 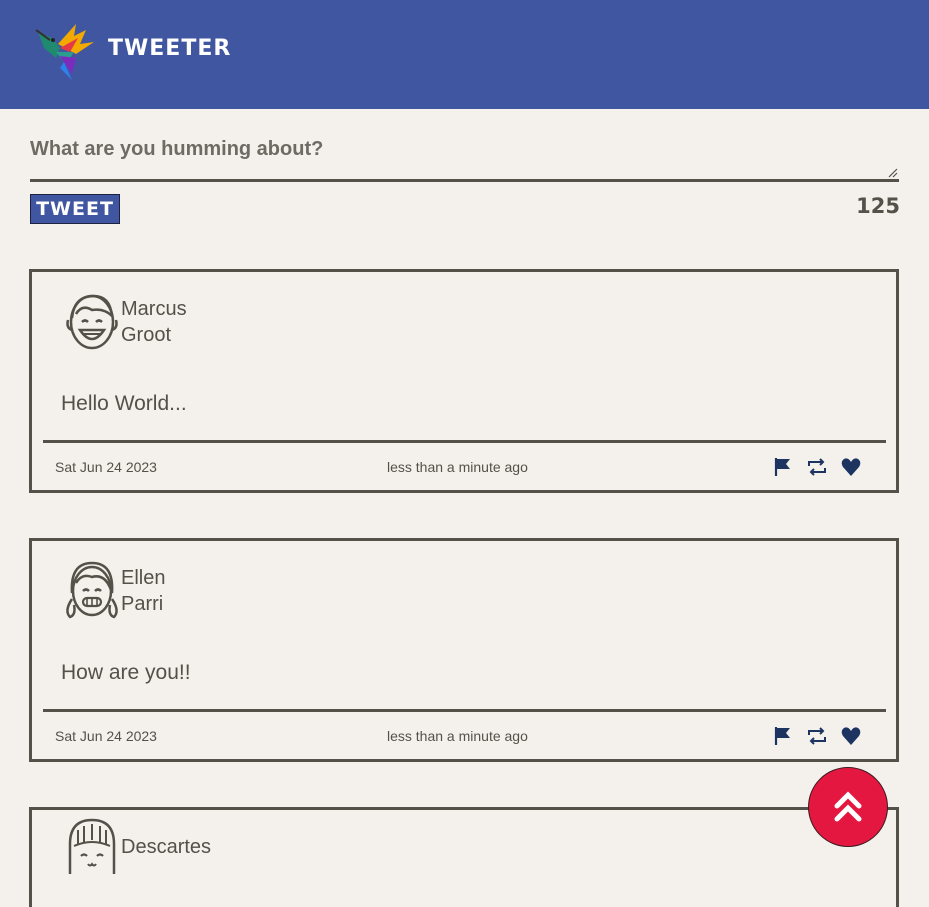 I want to click on author-first-name: Descartes, so click(x=166, y=847).